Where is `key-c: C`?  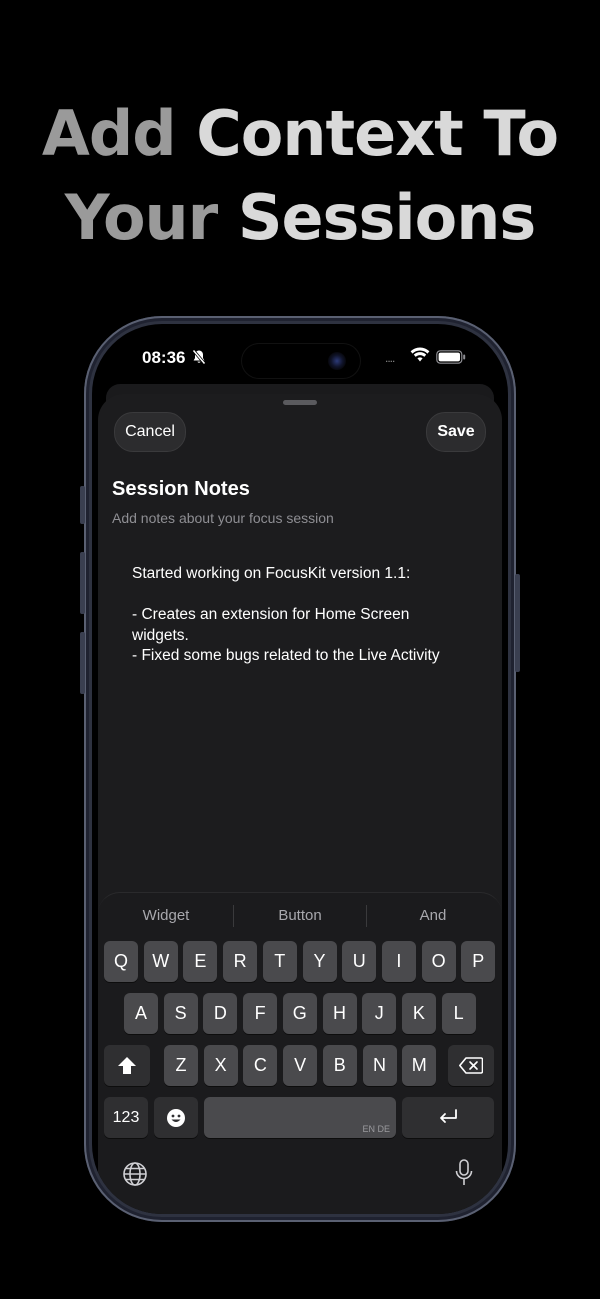 key-c: C is located at coordinates (260, 1065).